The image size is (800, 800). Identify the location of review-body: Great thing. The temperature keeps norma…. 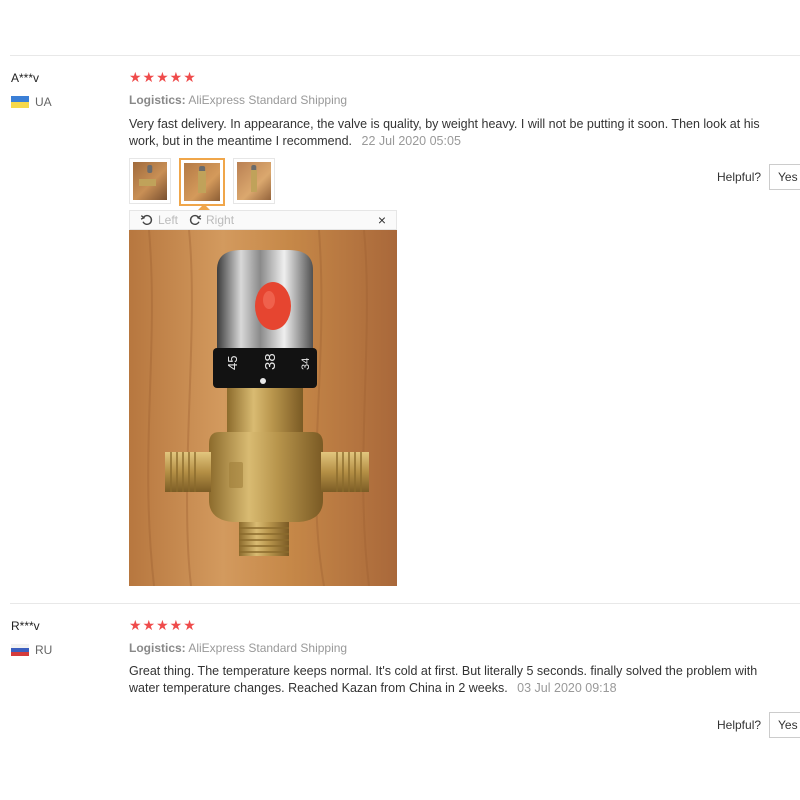
(443, 679).